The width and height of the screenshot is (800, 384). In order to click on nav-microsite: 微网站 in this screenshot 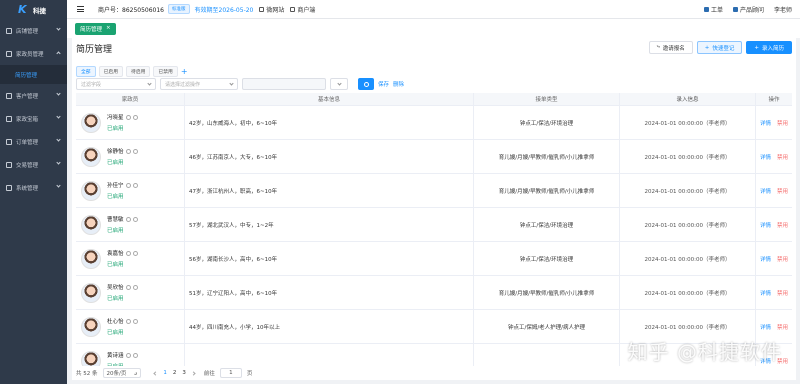, I will do `click(271, 9)`.